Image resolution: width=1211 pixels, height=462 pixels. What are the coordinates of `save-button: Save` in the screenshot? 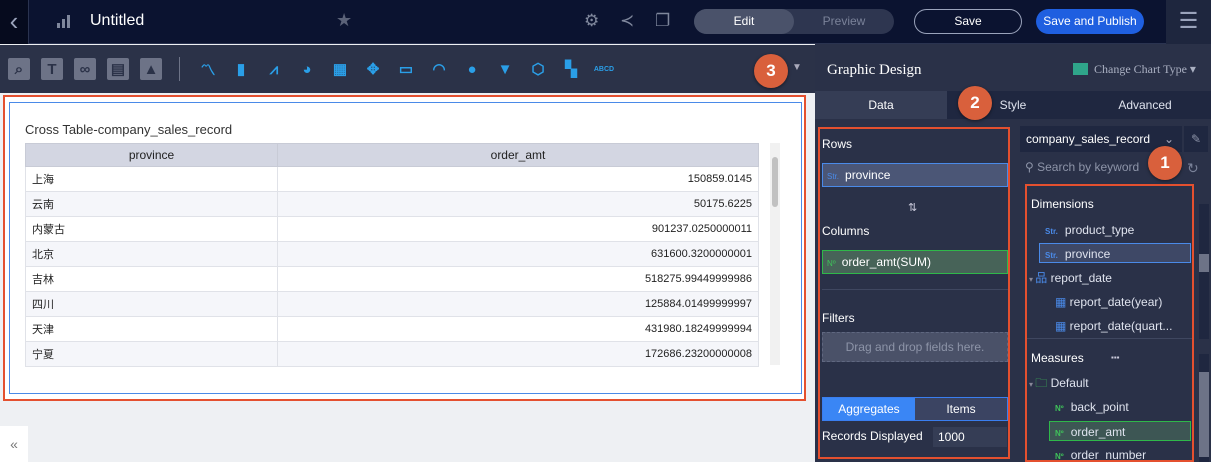 It's located at (968, 21).